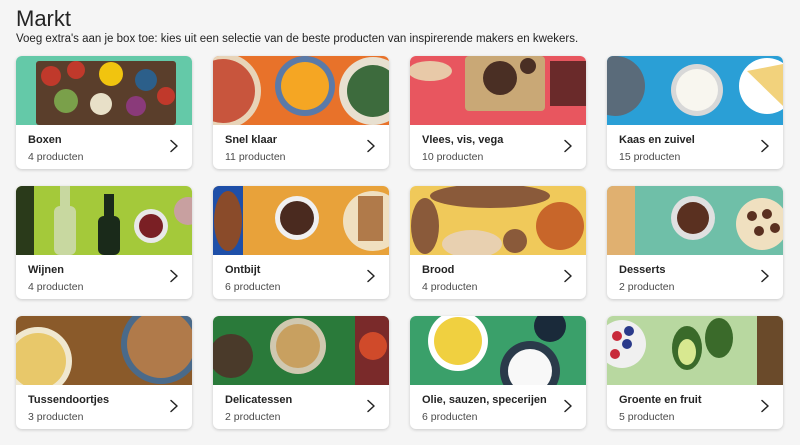 Image resolution: width=800 pixels, height=445 pixels. What do you see at coordinates (56, 417) in the screenshot?
I see `product-count: 3 producten` at bounding box center [56, 417].